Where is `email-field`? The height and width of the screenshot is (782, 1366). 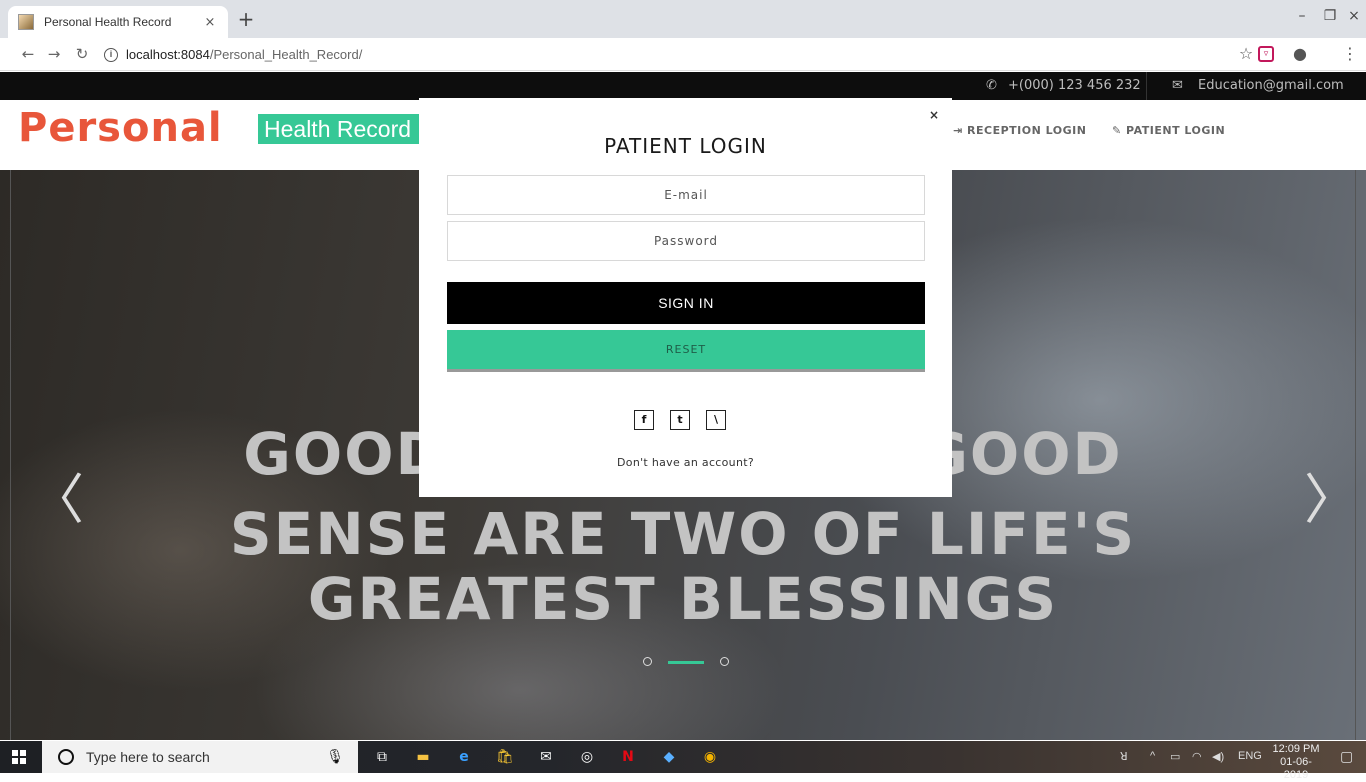
email-field is located at coordinates (686, 195).